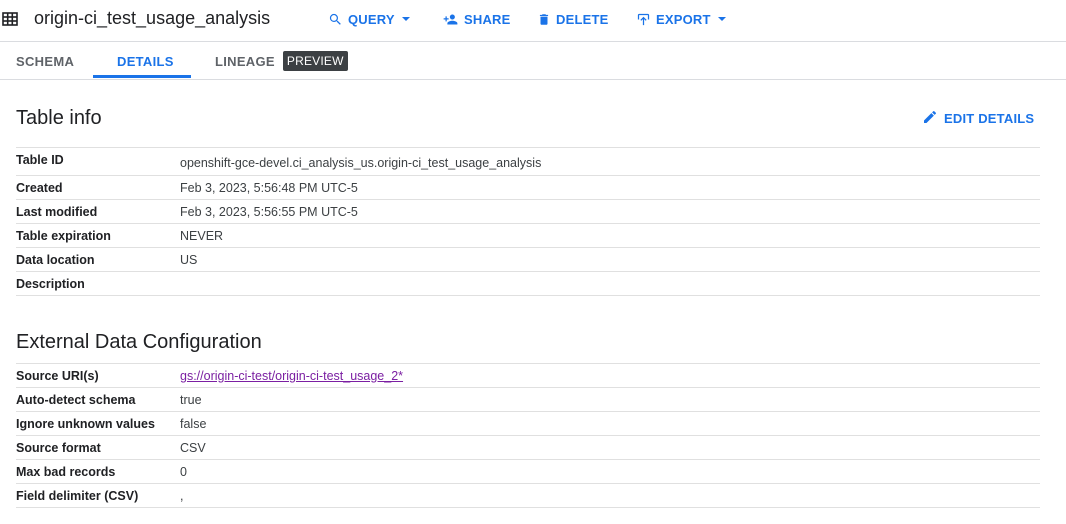  I want to click on row-value: 0, so click(183, 472).